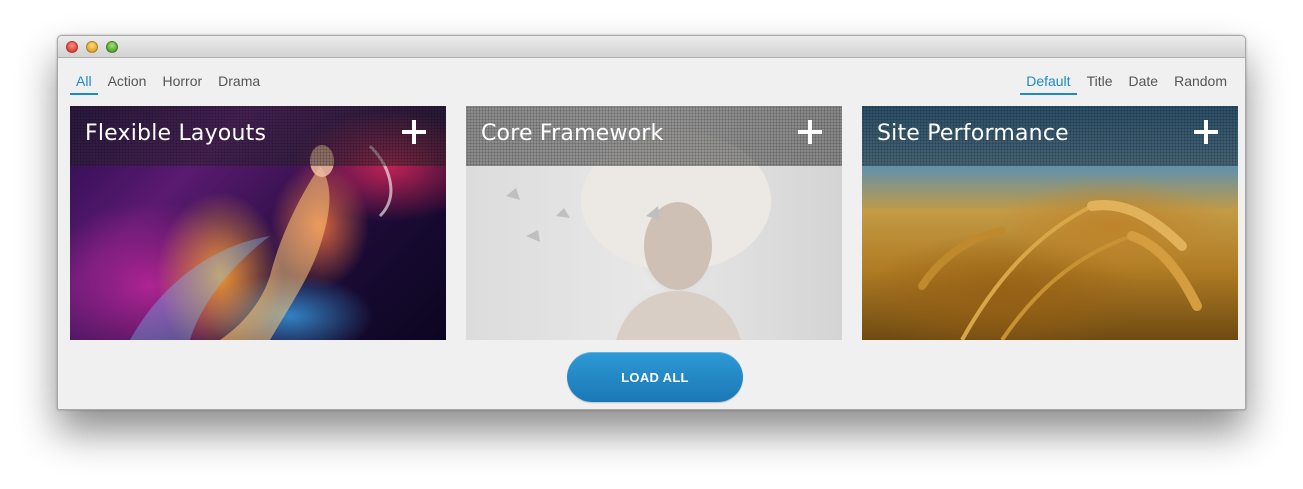 The height and width of the screenshot is (489, 1303). Describe the element at coordinates (72, 47) in the screenshot. I see `close-window-button` at that location.